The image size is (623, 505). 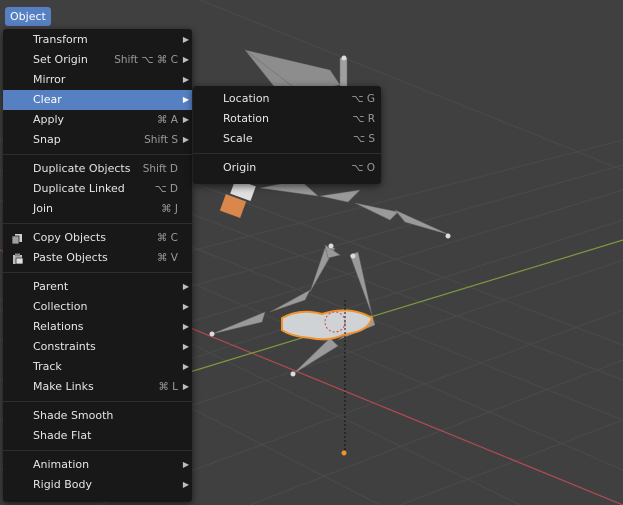 What do you see at coordinates (287, 99) in the screenshot?
I see `menu-item-location: Location ⌥ G` at bounding box center [287, 99].